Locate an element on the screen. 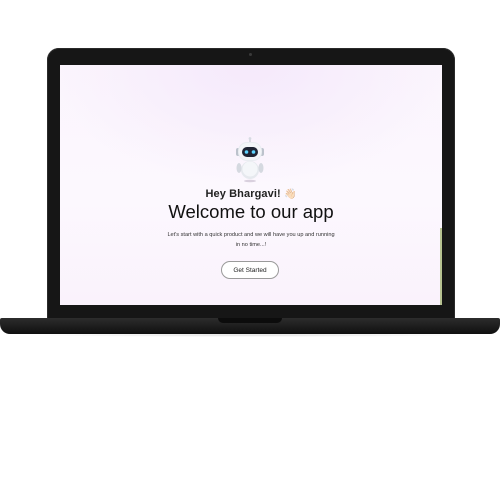 The height and width of the screenshot is (500, 500). screen-edge-highlight is located at coordinates (441, 266).